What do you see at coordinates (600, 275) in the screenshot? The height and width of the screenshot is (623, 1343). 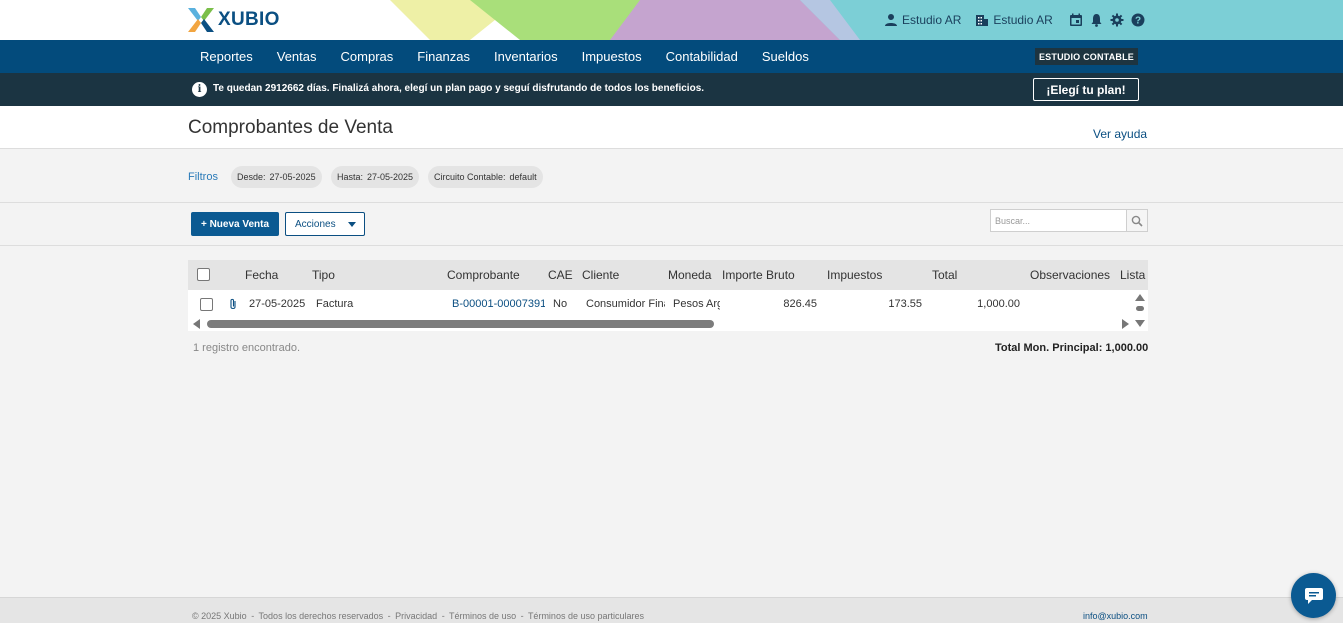 I see `column-header-cliente: Cliente` at bounding box center [600, 275].